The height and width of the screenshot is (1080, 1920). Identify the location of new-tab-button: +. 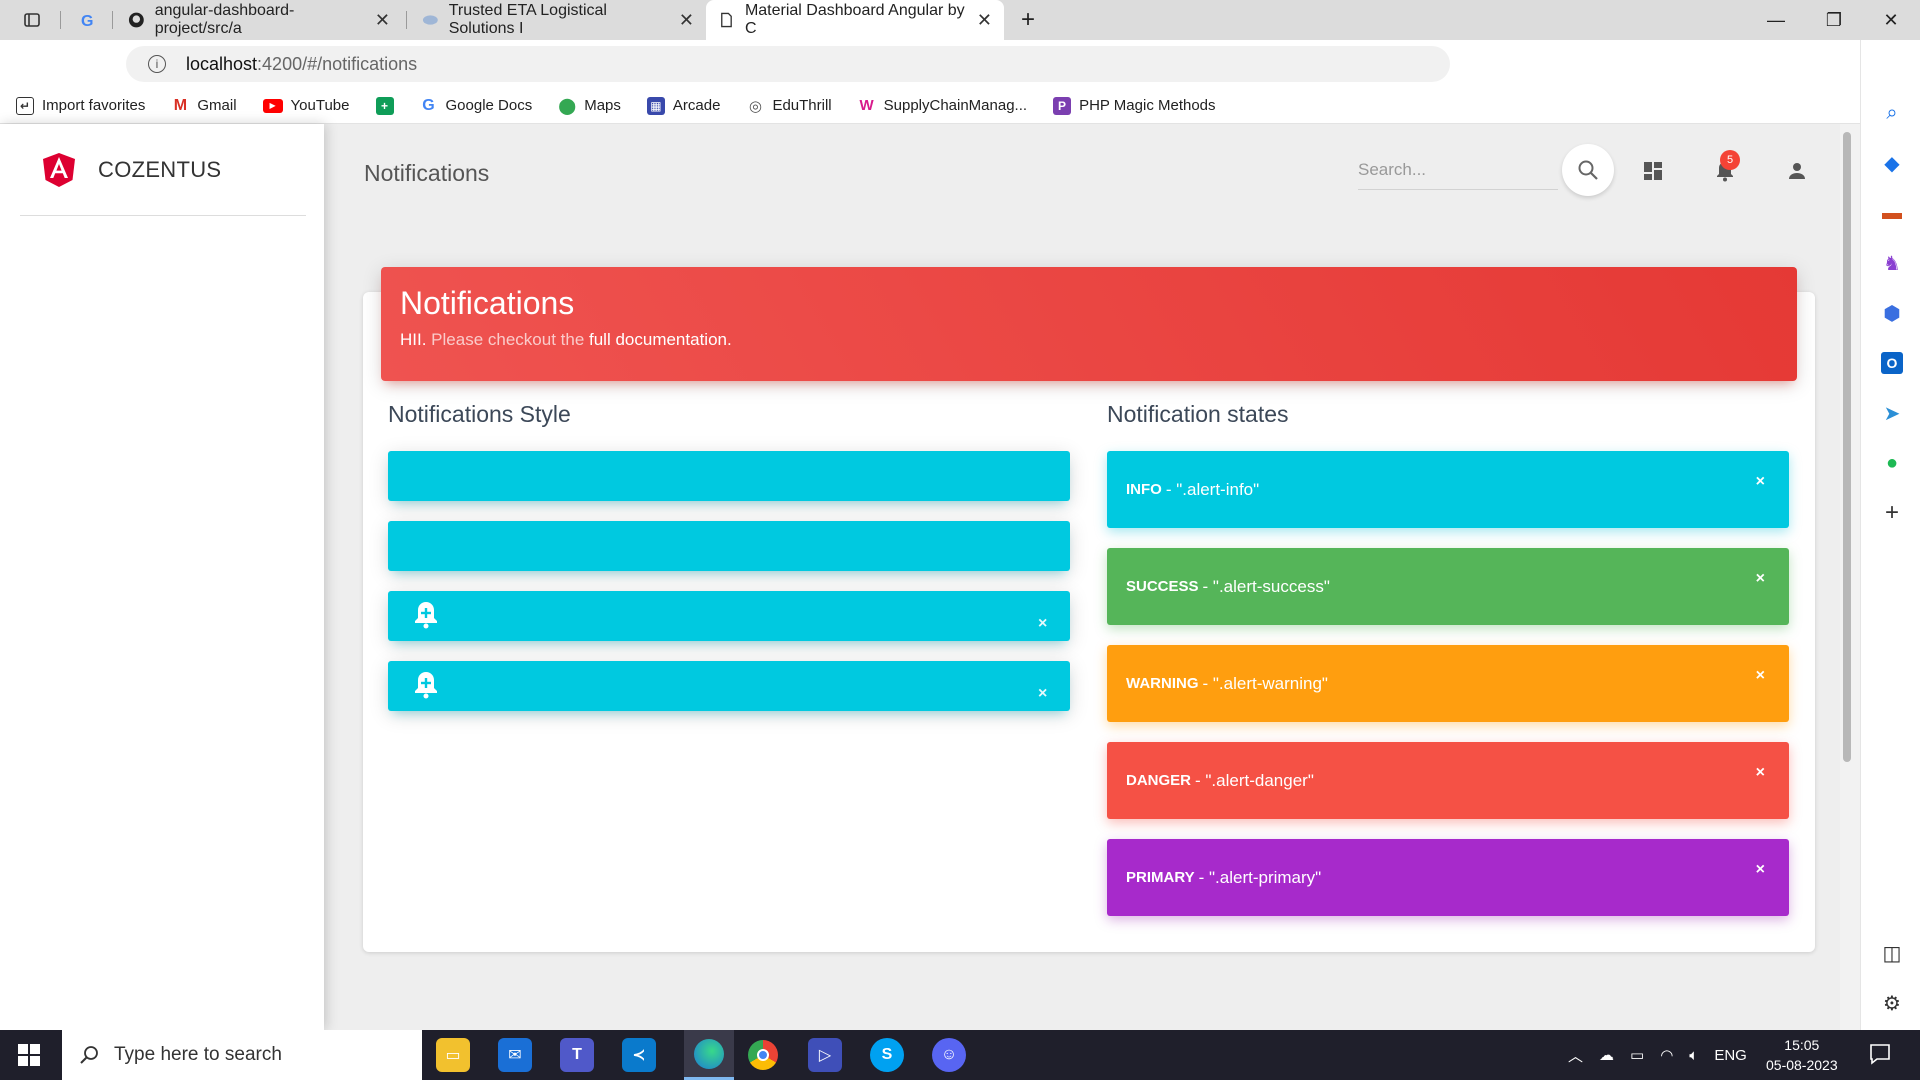
(1028, 20).